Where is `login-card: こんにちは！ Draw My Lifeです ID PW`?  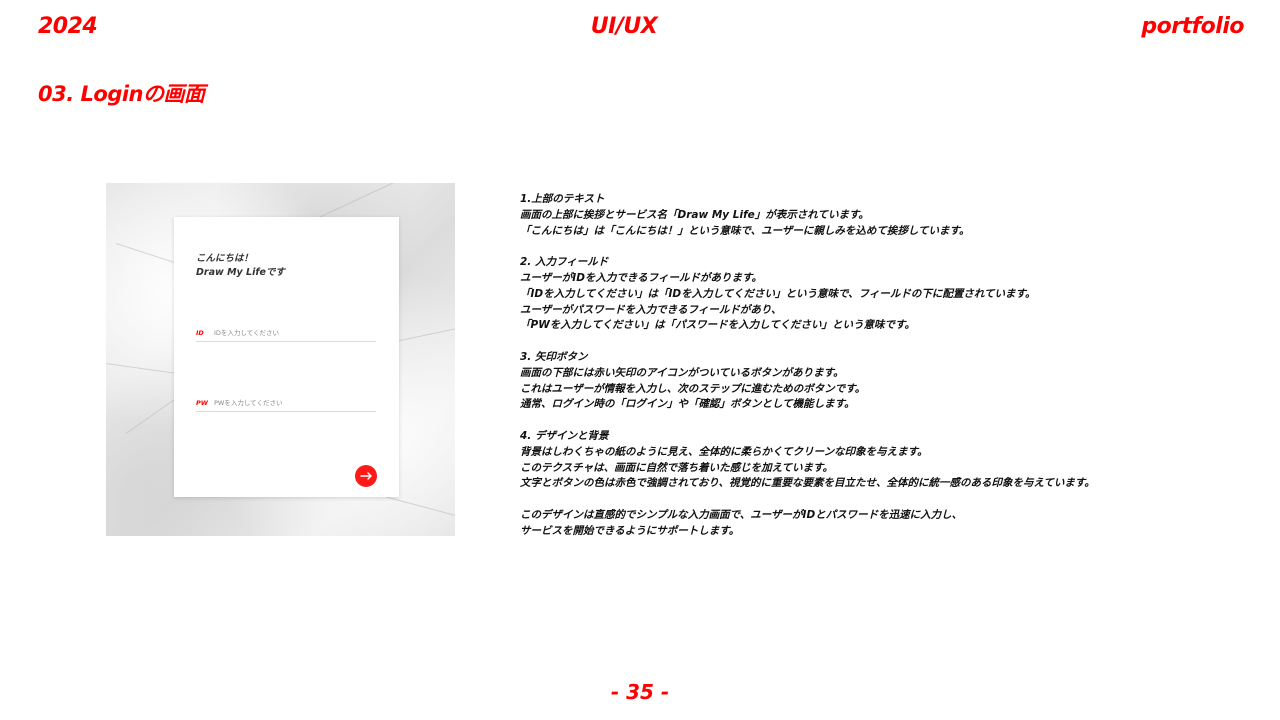 login-card: こんにちは！ Draw My Lifeです ID PW is located at coordinates (286, 357).